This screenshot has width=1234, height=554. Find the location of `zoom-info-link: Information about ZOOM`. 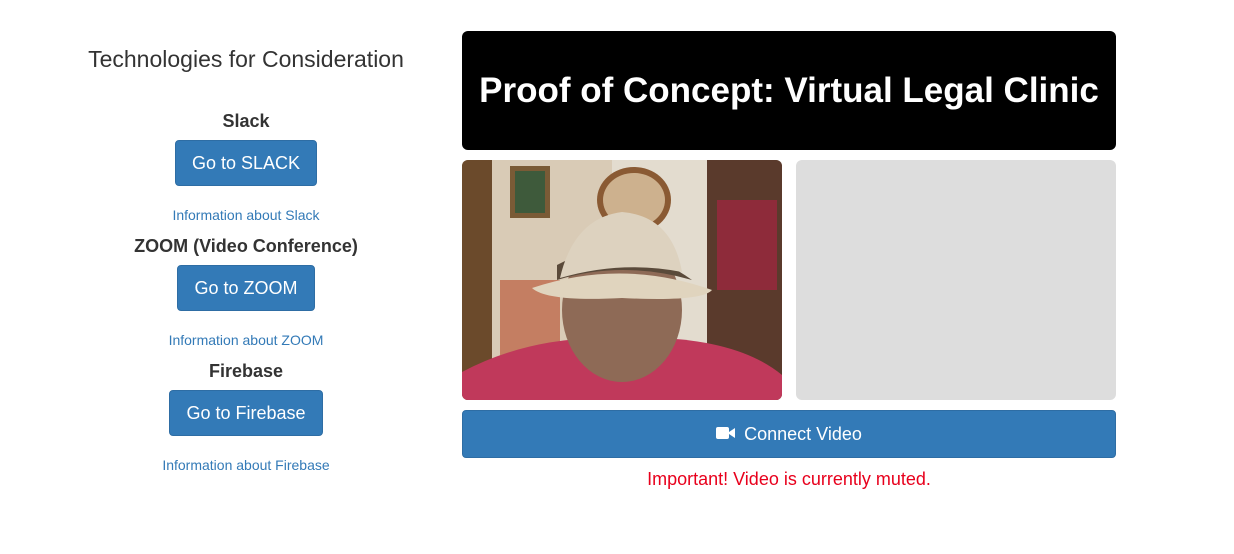

zoom-info-link: Information about ZOOM is located at coordinates (246, 340).